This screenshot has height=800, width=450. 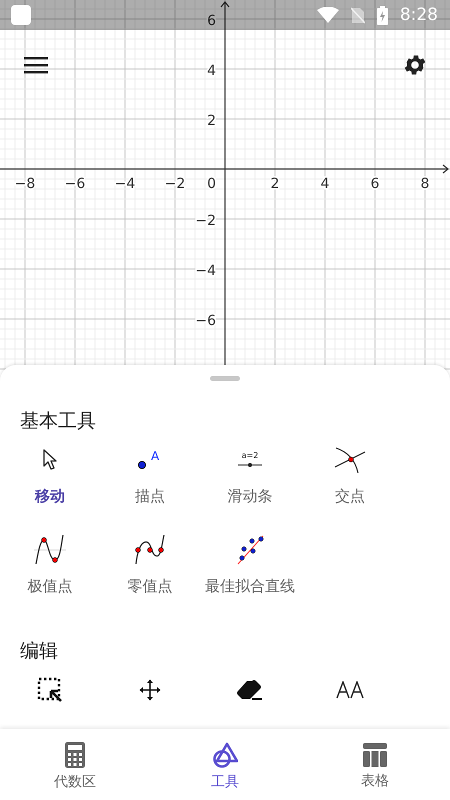 I want to click on curve-extremum-icon, so click(x=50, y=550).